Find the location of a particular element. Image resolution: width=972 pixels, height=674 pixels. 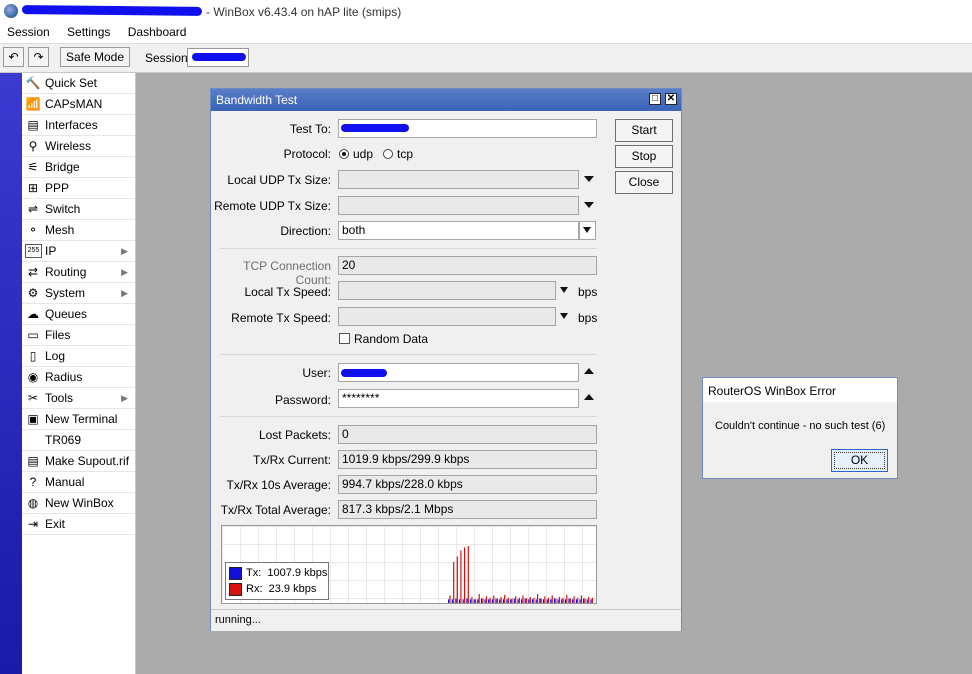

password-label: Password: is located at coordinates (302, 400).